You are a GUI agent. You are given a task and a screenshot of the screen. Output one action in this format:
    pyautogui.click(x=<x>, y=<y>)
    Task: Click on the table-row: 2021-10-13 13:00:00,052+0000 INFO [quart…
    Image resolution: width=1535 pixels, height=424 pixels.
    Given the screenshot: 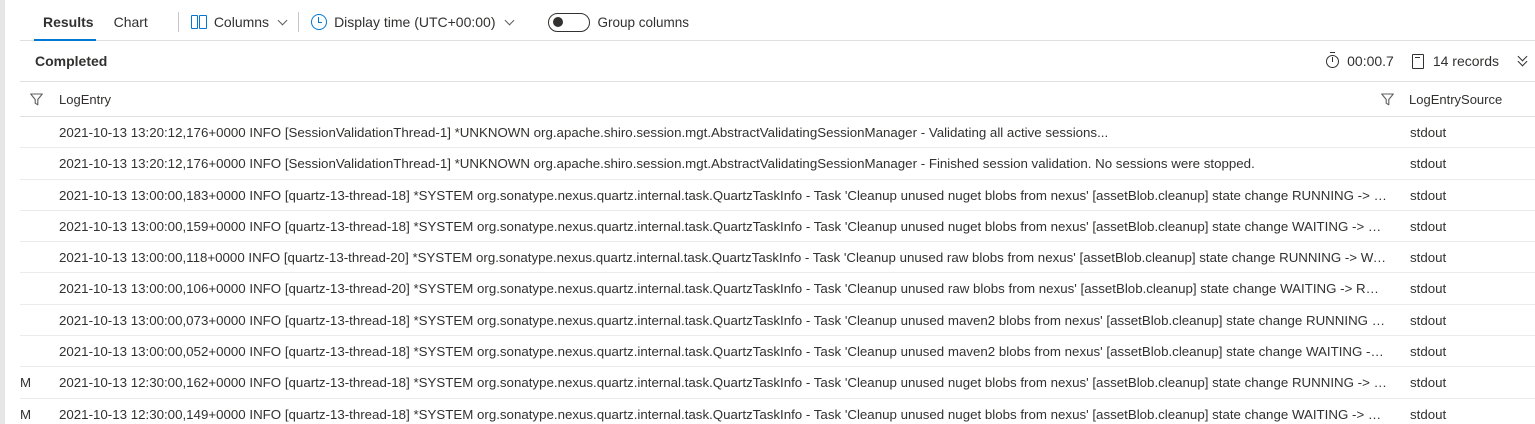 What is the action you would take?
    pyautogui.click(x=777, y=352)
    